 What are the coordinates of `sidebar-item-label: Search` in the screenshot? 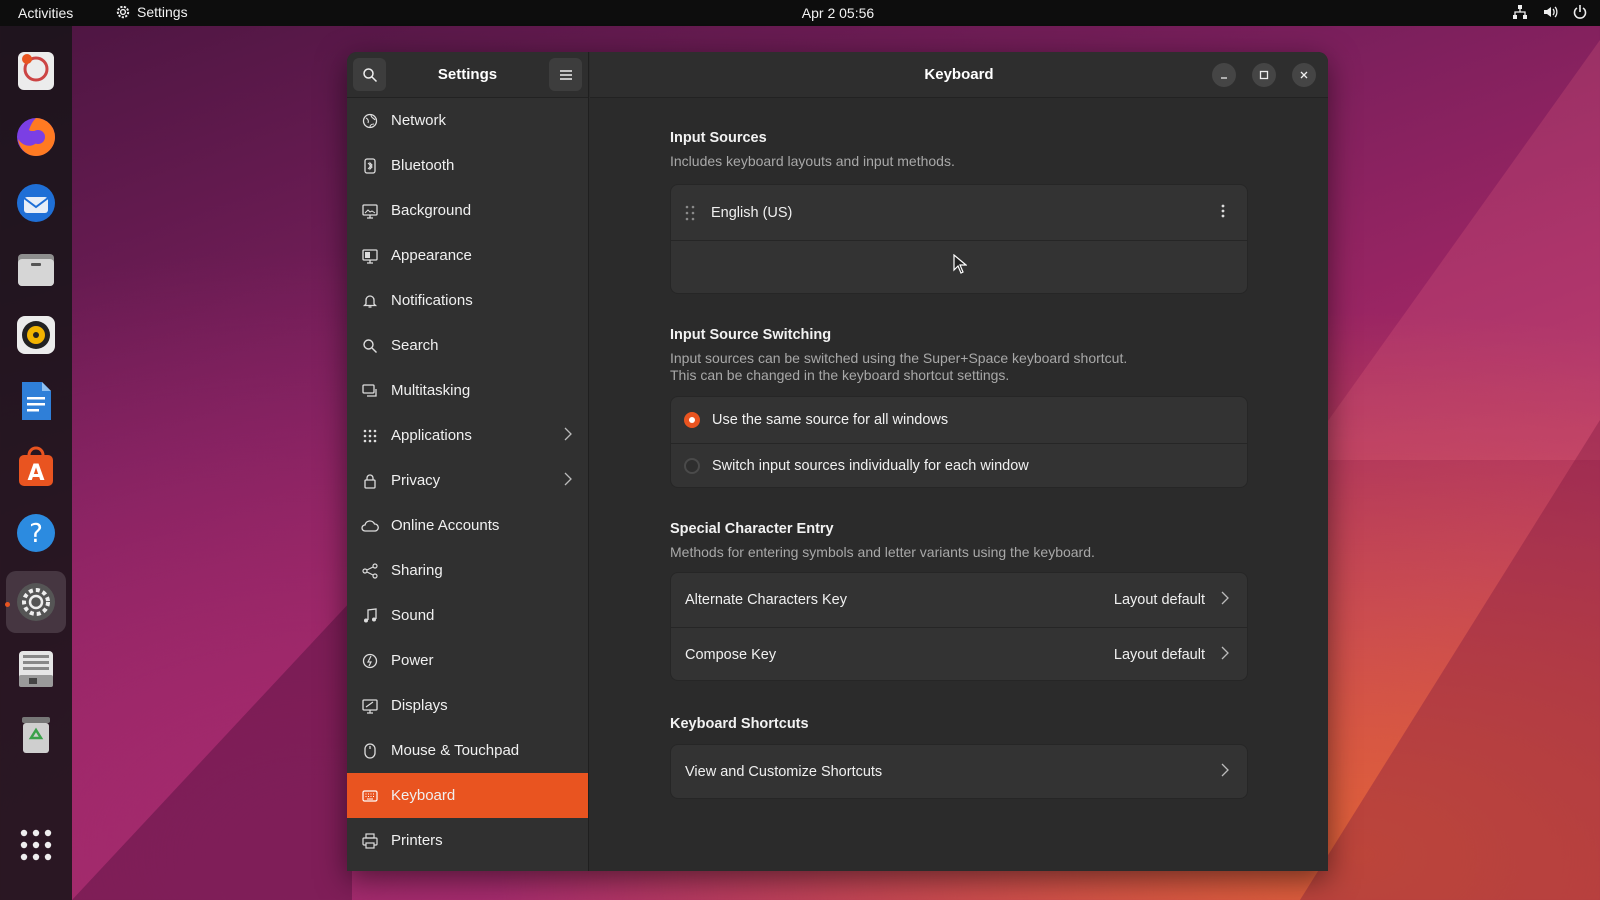 It's located at (415, 345).